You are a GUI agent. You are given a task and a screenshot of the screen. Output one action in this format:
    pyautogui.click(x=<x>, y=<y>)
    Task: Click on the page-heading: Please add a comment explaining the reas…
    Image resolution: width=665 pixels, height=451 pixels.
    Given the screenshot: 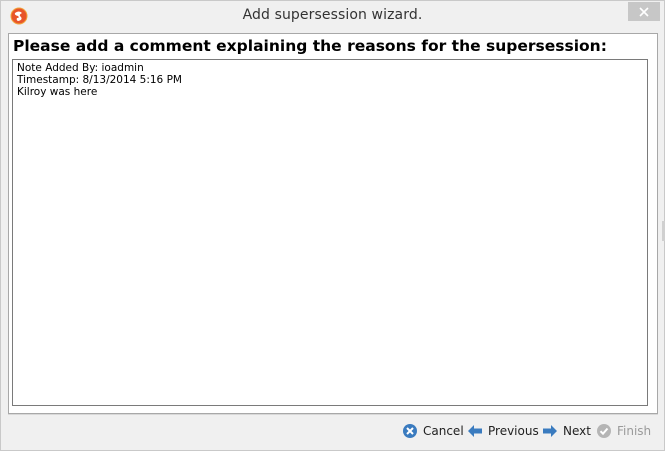 What is the action you would take?
    pyautogui.click(x=310, y=46)
    